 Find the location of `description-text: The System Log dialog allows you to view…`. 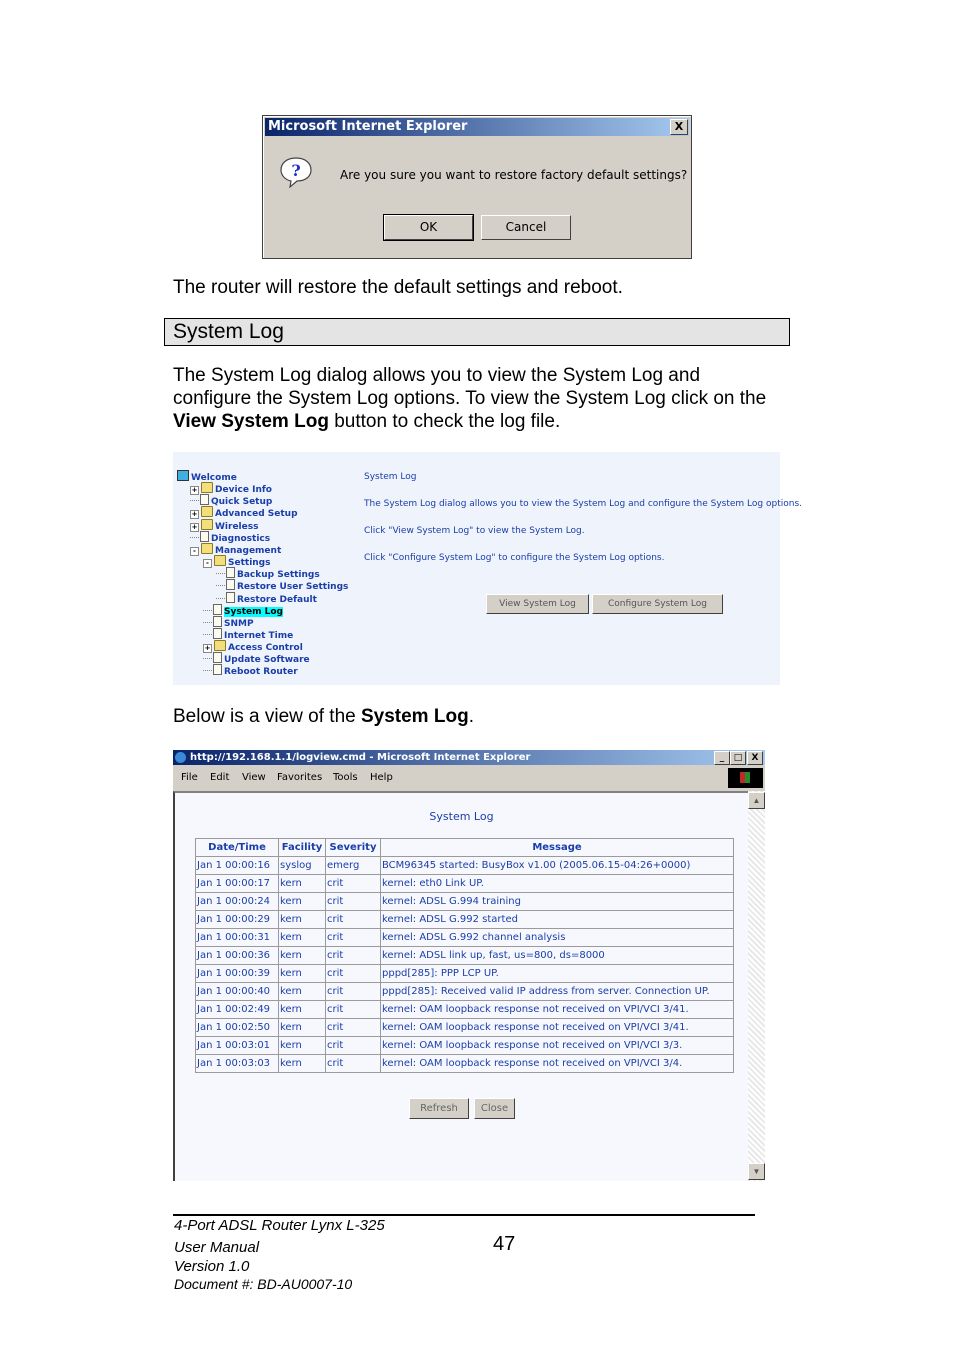

description-text: The System Log dialog allows you to view… is located at coordinates (470, 387).